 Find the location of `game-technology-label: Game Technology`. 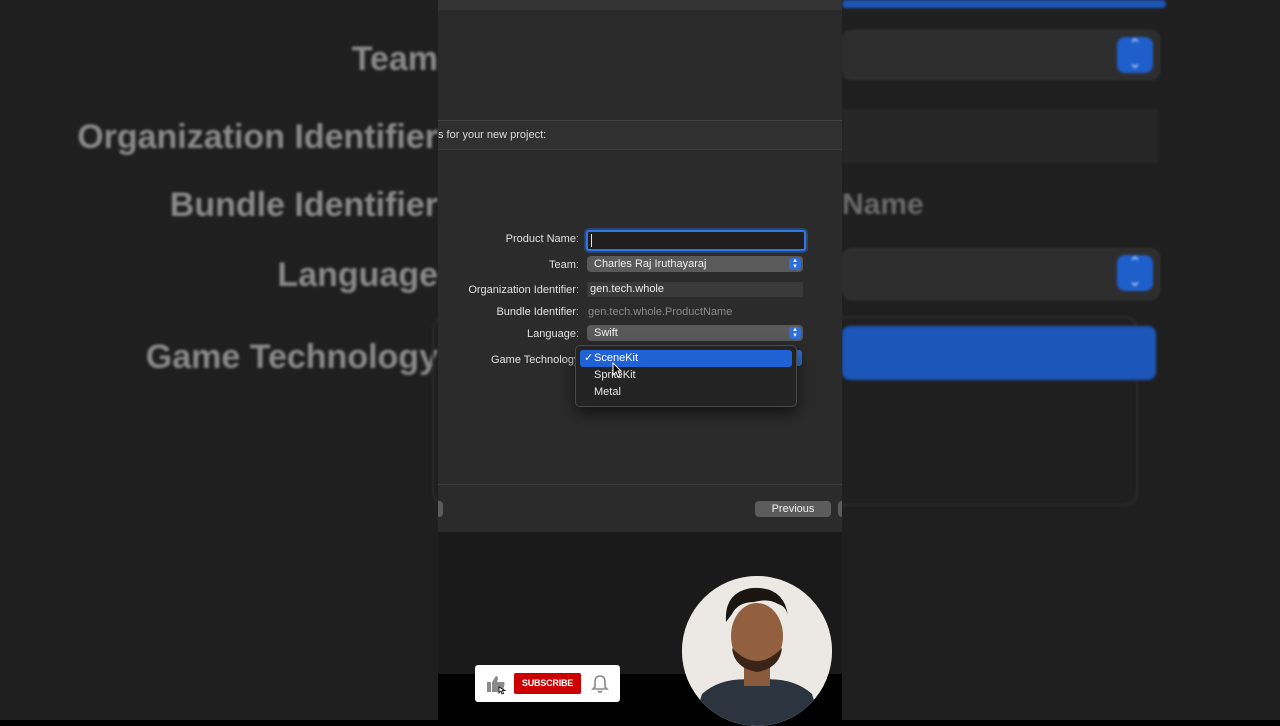

game-technology-label: Game Technology is located at coordinates (535, 360).